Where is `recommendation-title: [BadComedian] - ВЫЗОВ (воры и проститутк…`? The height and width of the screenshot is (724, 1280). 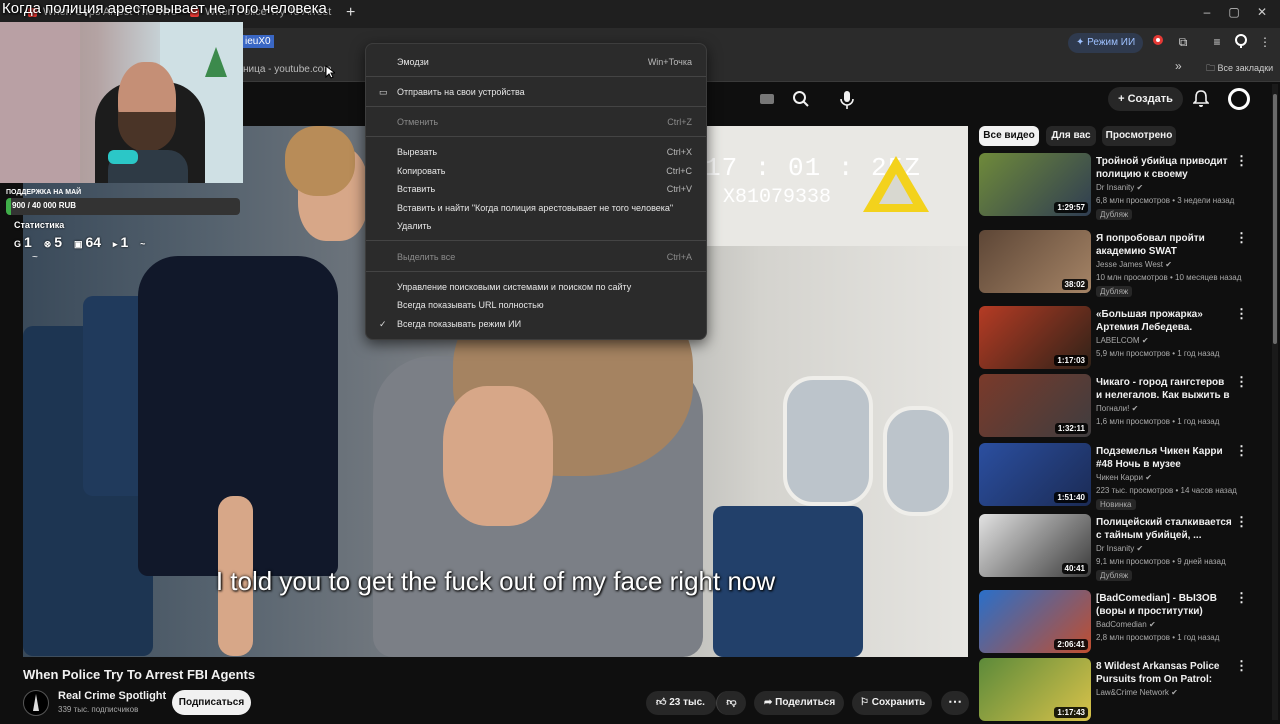
recommendation-title: [BadComedian] - ВЫЗОВ (воры и проститутк… is located at coordinates (1164, 605).